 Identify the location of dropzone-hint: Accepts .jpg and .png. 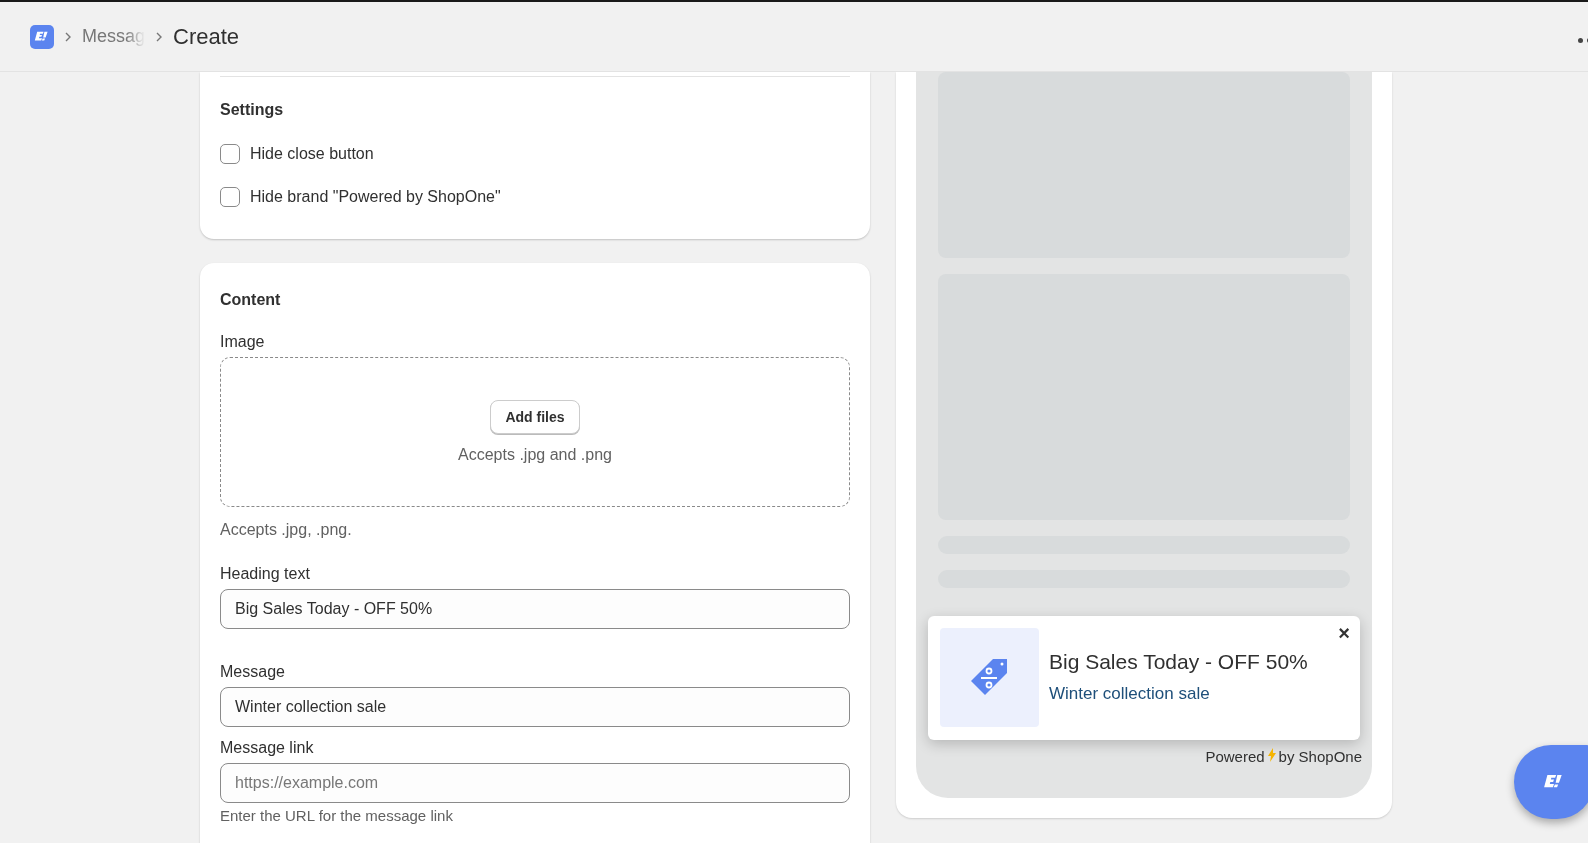
(535, 455).